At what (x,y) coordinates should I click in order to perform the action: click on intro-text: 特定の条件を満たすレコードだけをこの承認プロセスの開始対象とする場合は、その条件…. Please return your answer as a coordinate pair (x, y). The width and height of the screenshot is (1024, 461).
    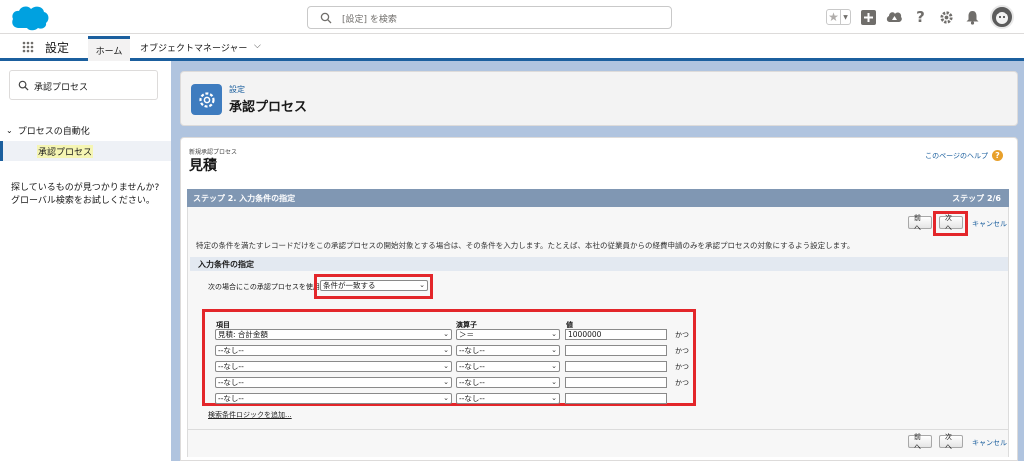
    Looking at the image, I should click on (525, 245).